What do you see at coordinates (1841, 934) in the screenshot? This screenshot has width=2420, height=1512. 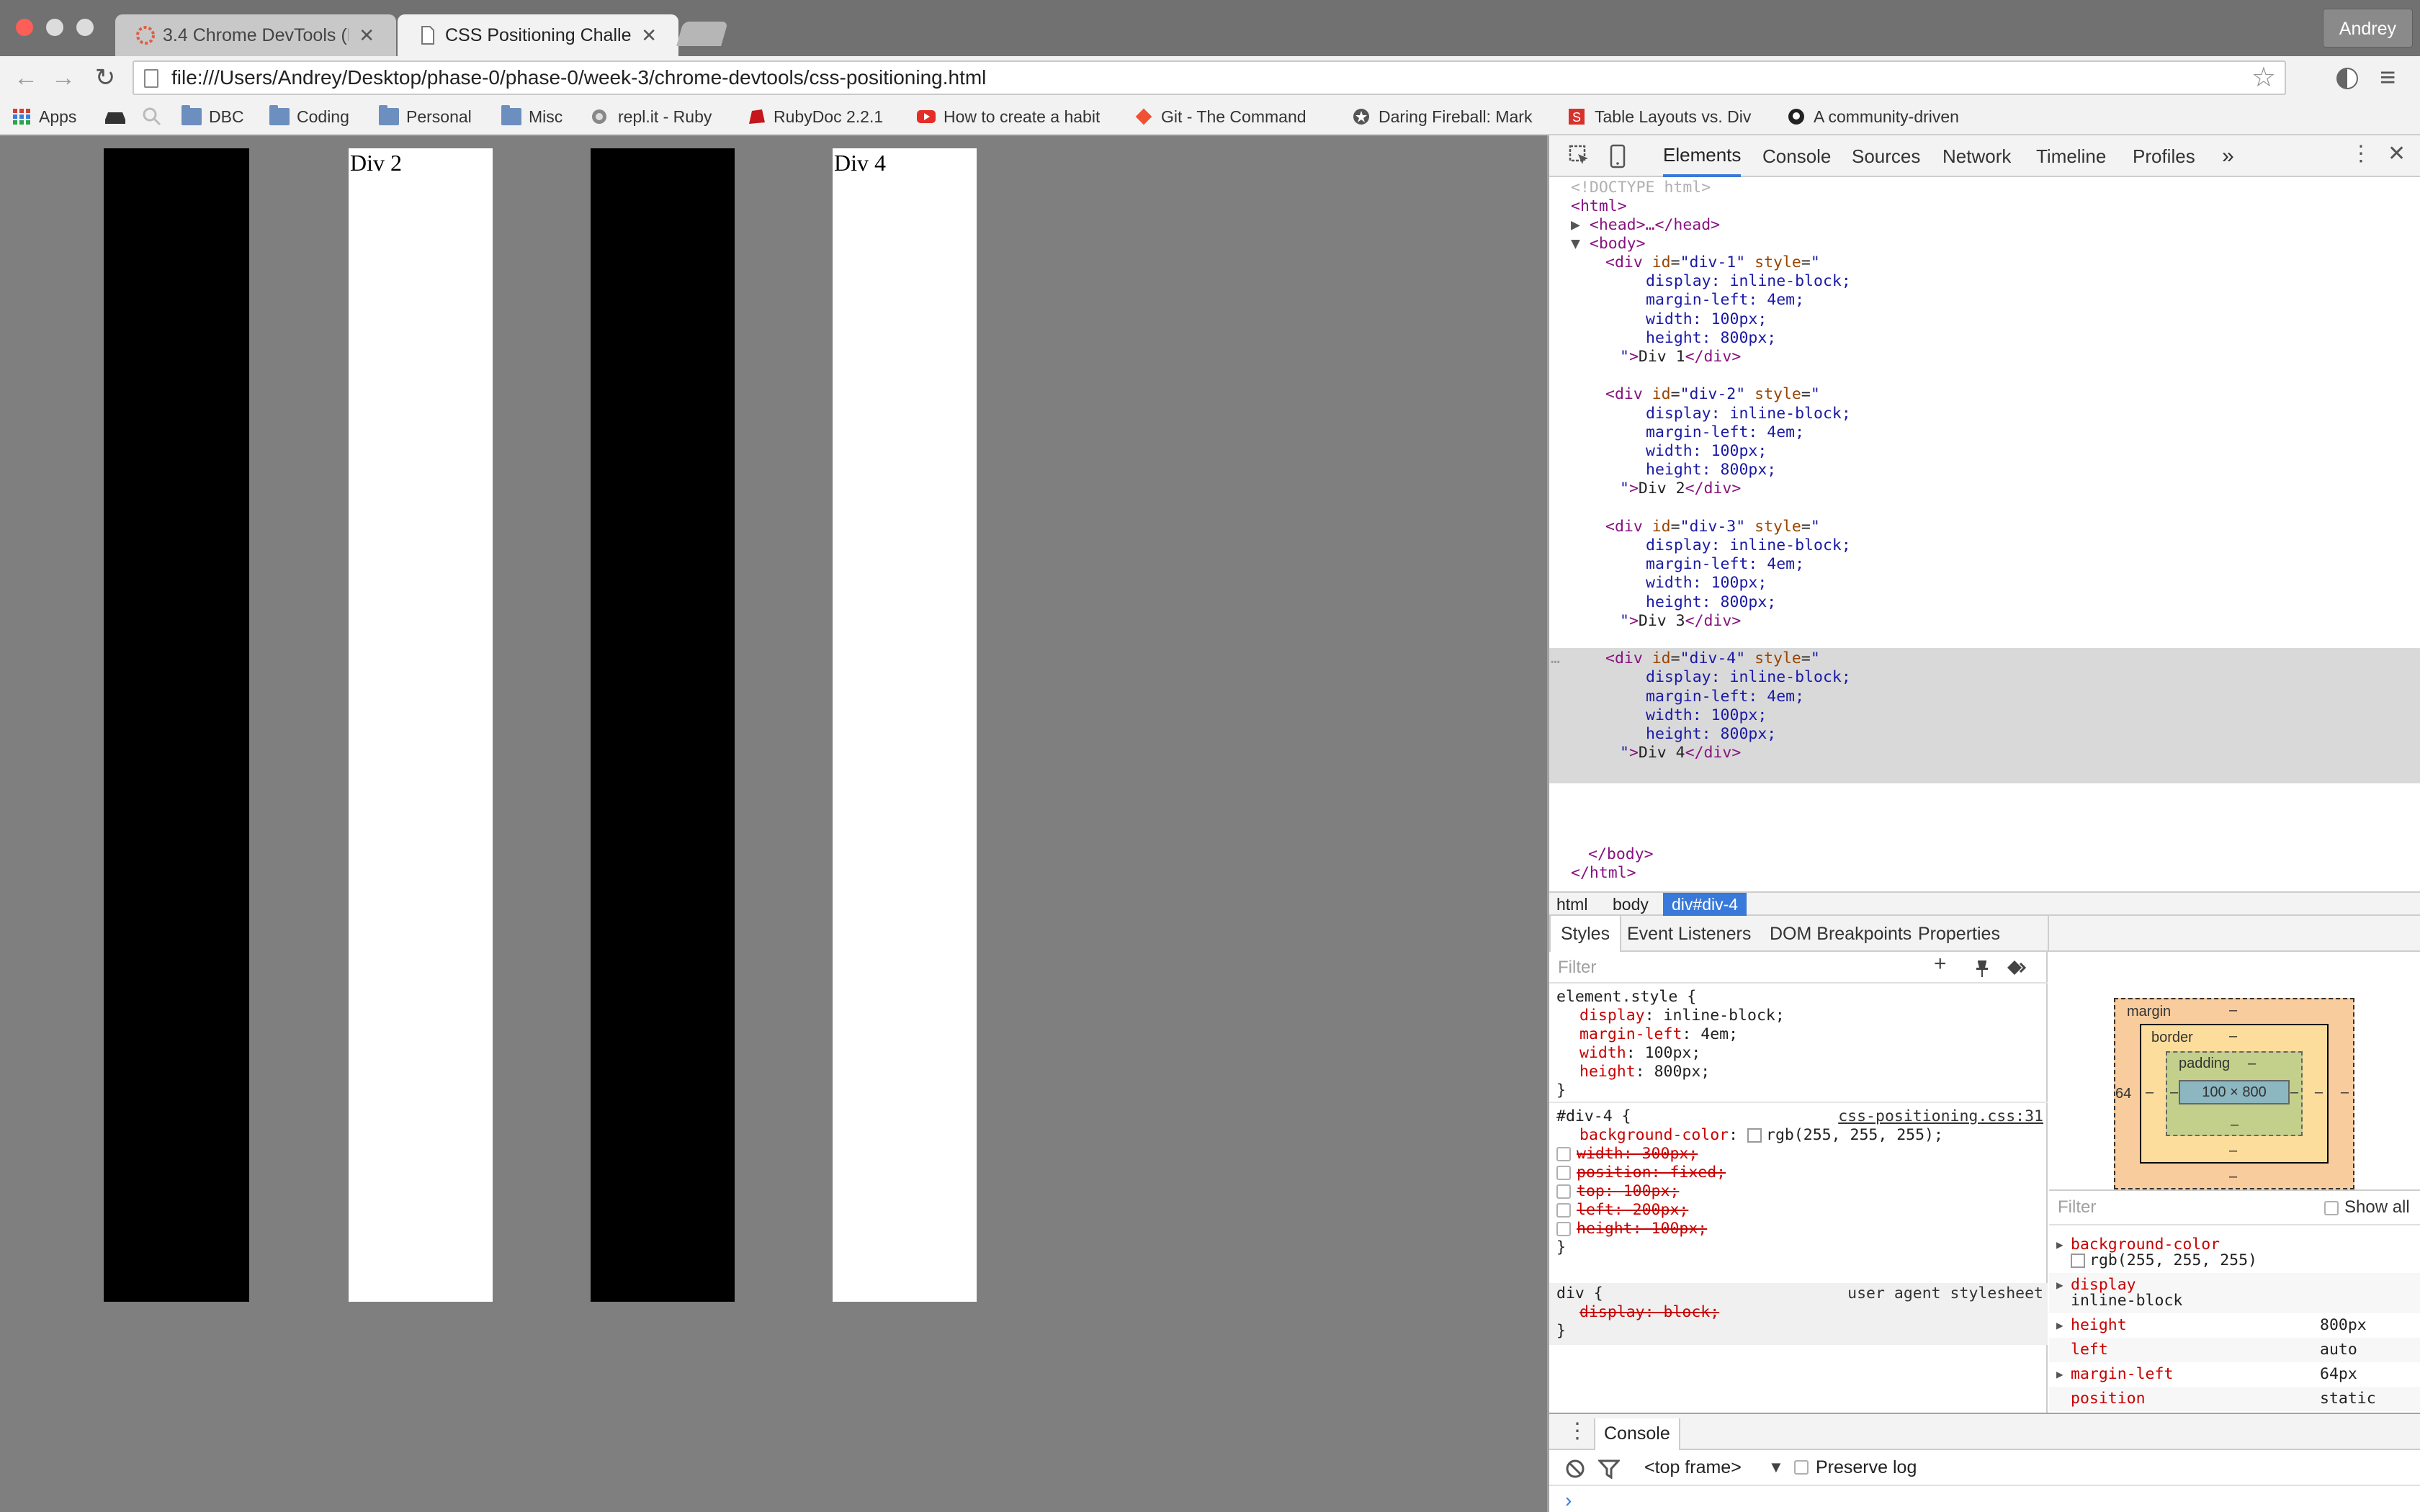 I see `subtab-dom-breakpoints: DOM Breakpoints` at bounding box center [1841, 934].